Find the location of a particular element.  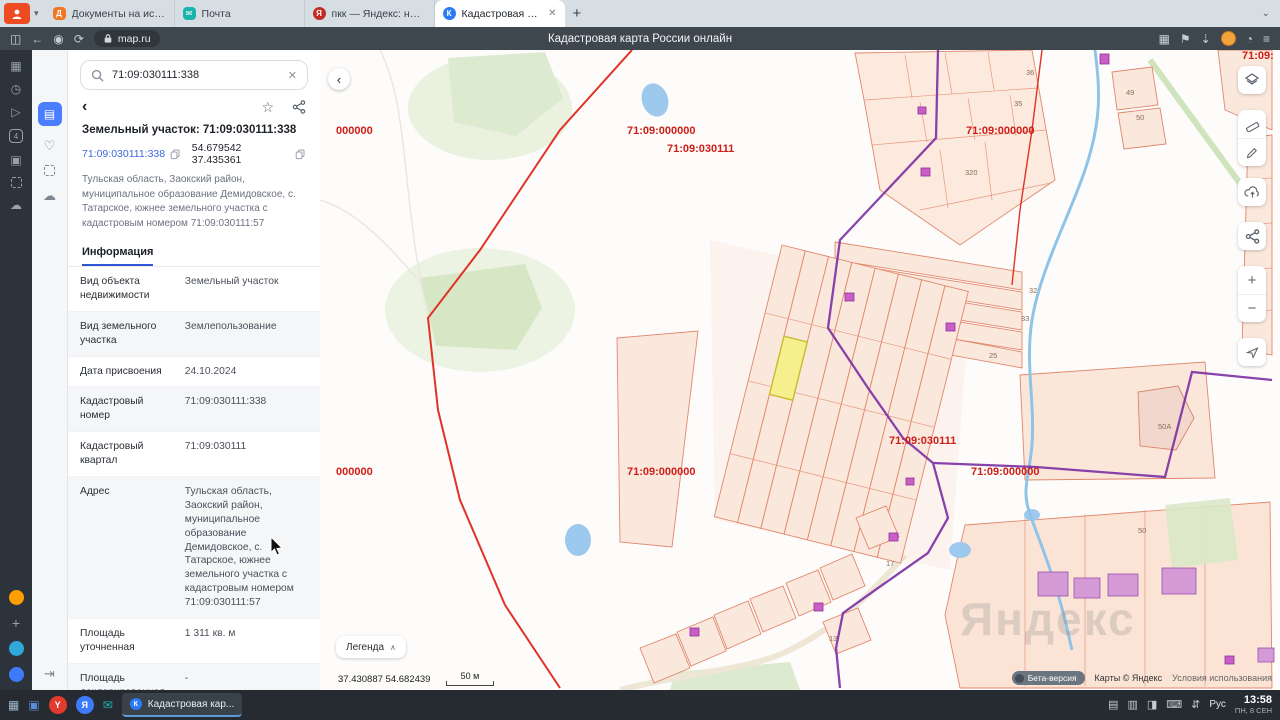

yandex-browser-icon: Y is located at coordinates (57, 705).